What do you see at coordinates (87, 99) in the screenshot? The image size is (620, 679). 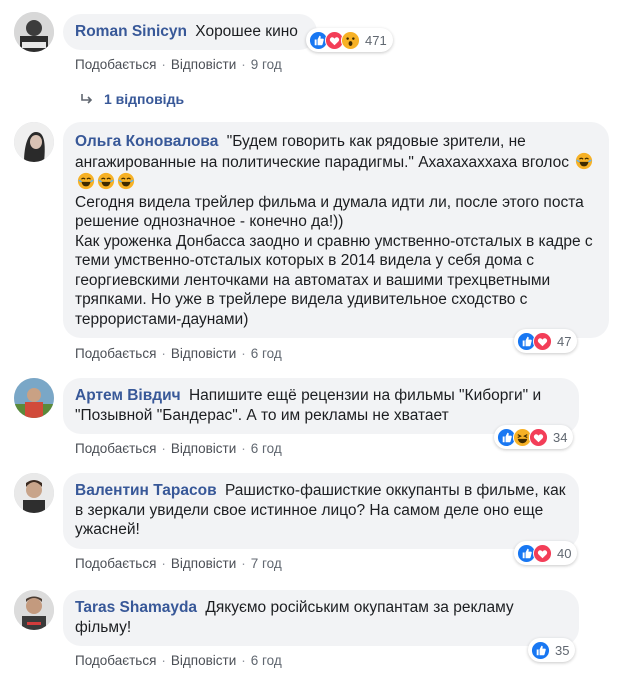 I see `reply-arrow-icon` at bounding box center [87, 99].